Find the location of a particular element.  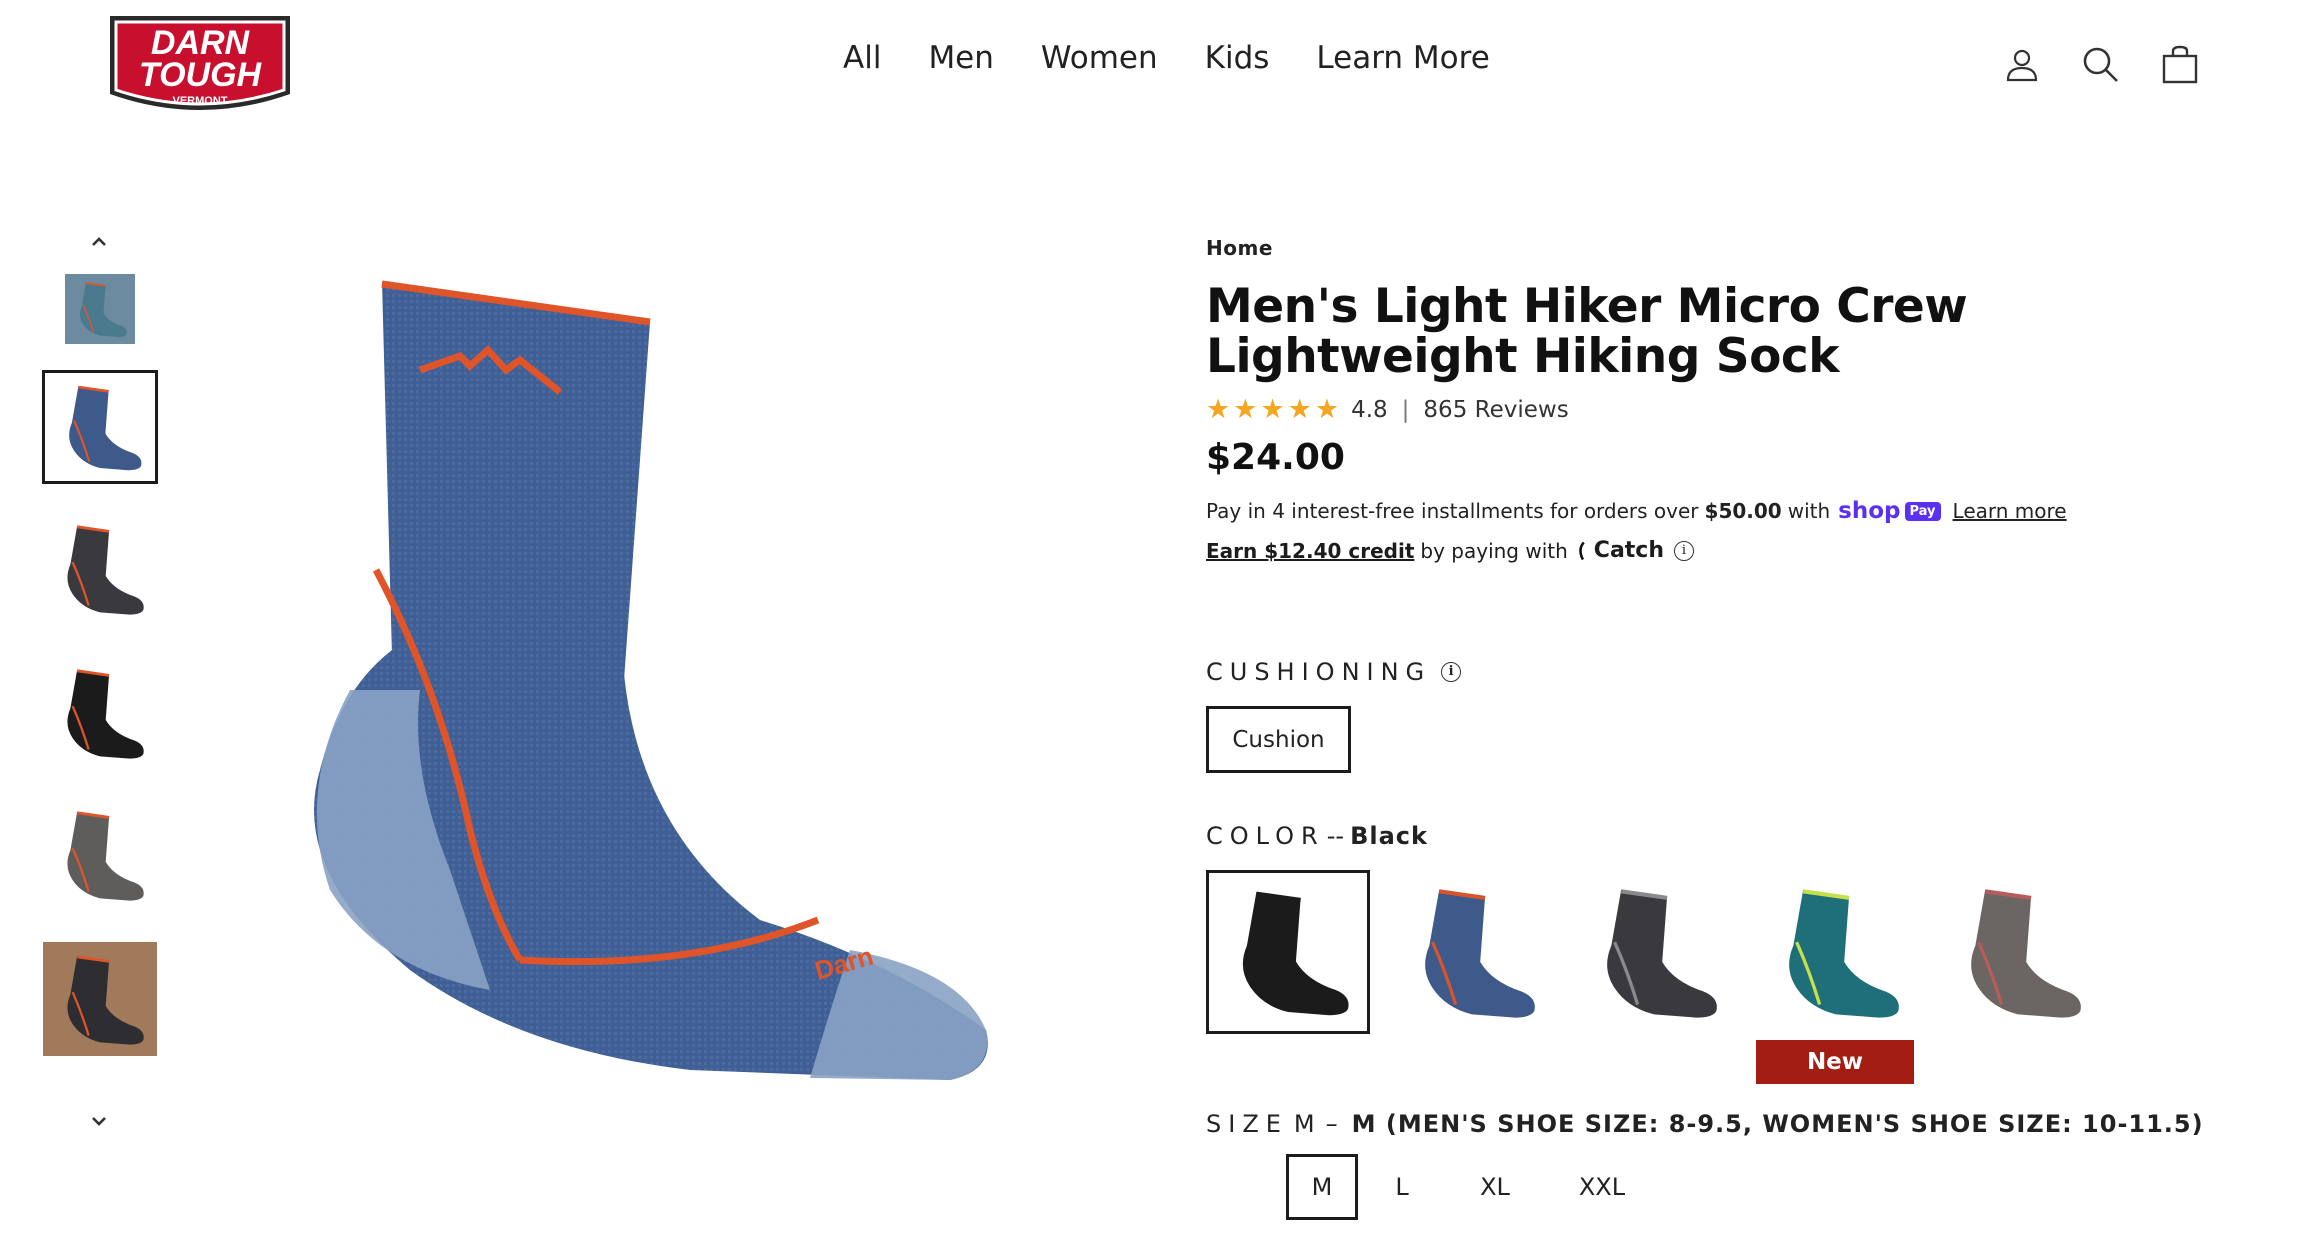

shop-pay-badge: Pay is located at coordinates (1922, 511).